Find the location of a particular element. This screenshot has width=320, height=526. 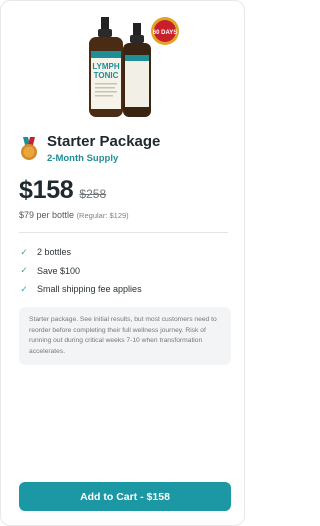

regular-price: (Regular: $129) is located at coordinates (102, 215).